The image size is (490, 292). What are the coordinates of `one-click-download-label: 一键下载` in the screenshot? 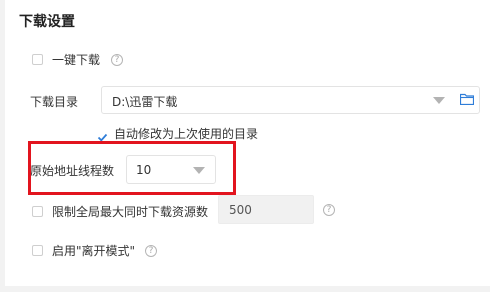 It's located at (76, 60).